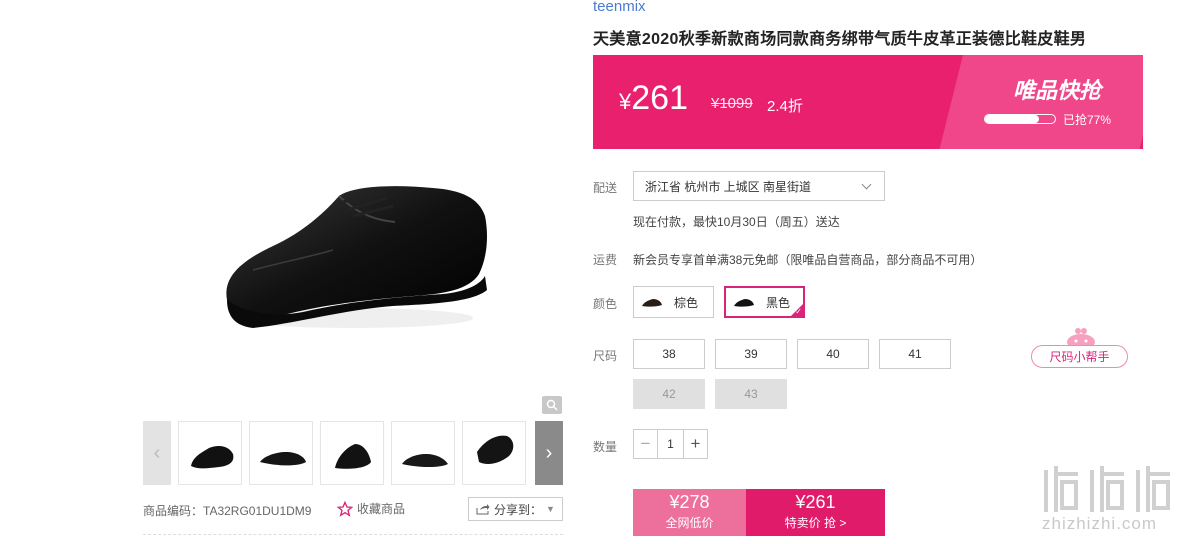 The width and height of the screenshot is (1187, 544). Describe the element at coordinates (1100, 523) in the screenshot. I see `watermark-site: zhizhizhi.com` at that location.